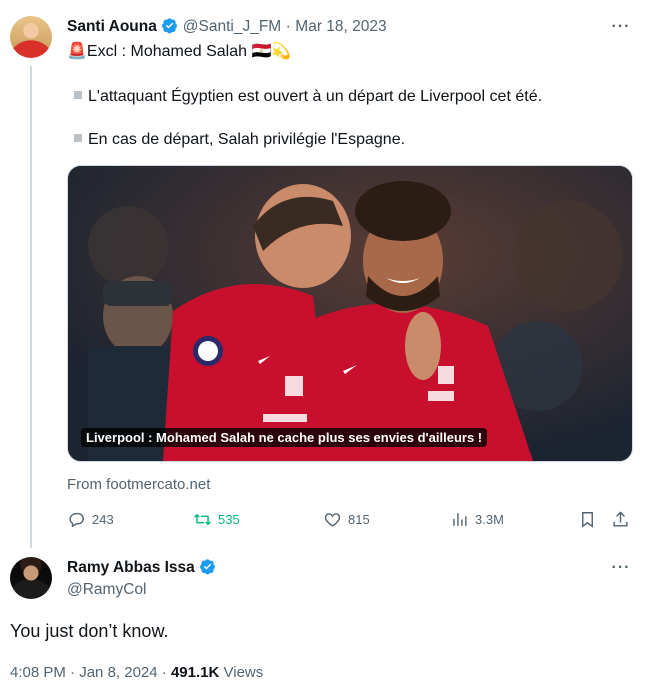  Describe the element at coordinates (460, 519) in the screenshot. I see `views-icon` at that location.